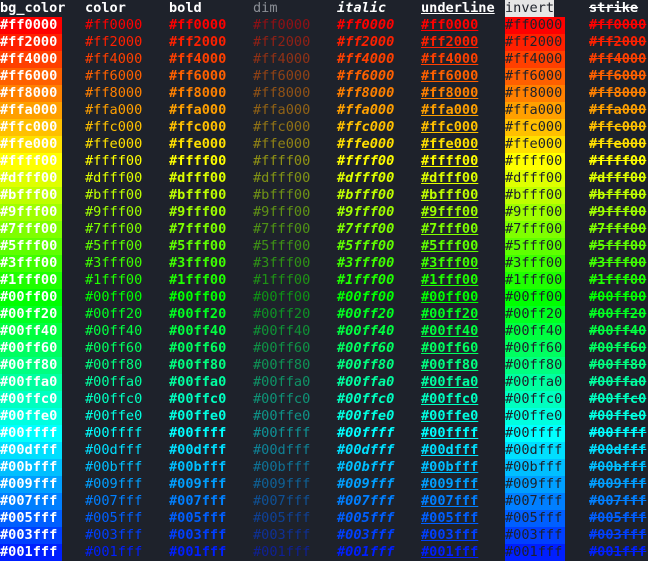  I want to click on cell-color-00ff60: #00ff60, so click(114, 348).